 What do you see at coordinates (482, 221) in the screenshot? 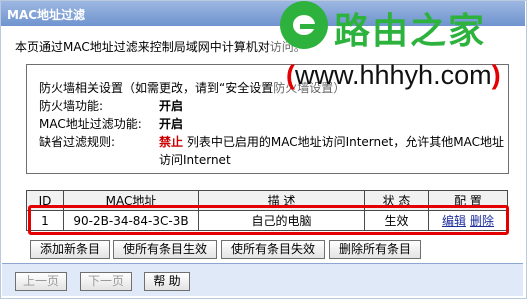
I see `delete-link: 删除` at bounding box center [482, 221].